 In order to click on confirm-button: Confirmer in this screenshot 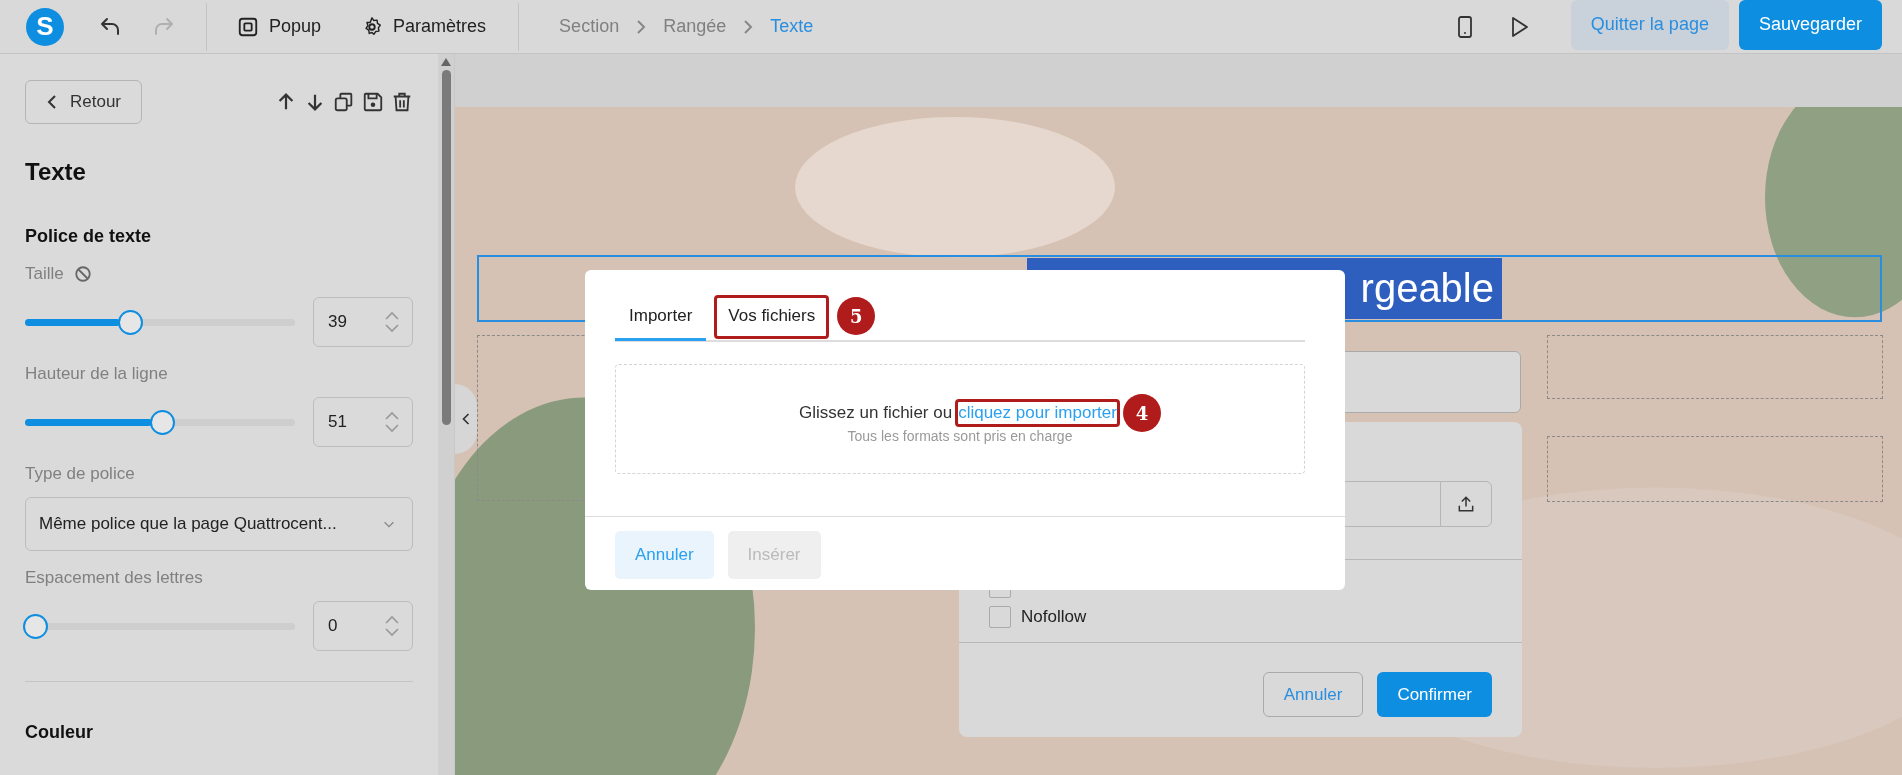, I will do `click(1434, 694)`.